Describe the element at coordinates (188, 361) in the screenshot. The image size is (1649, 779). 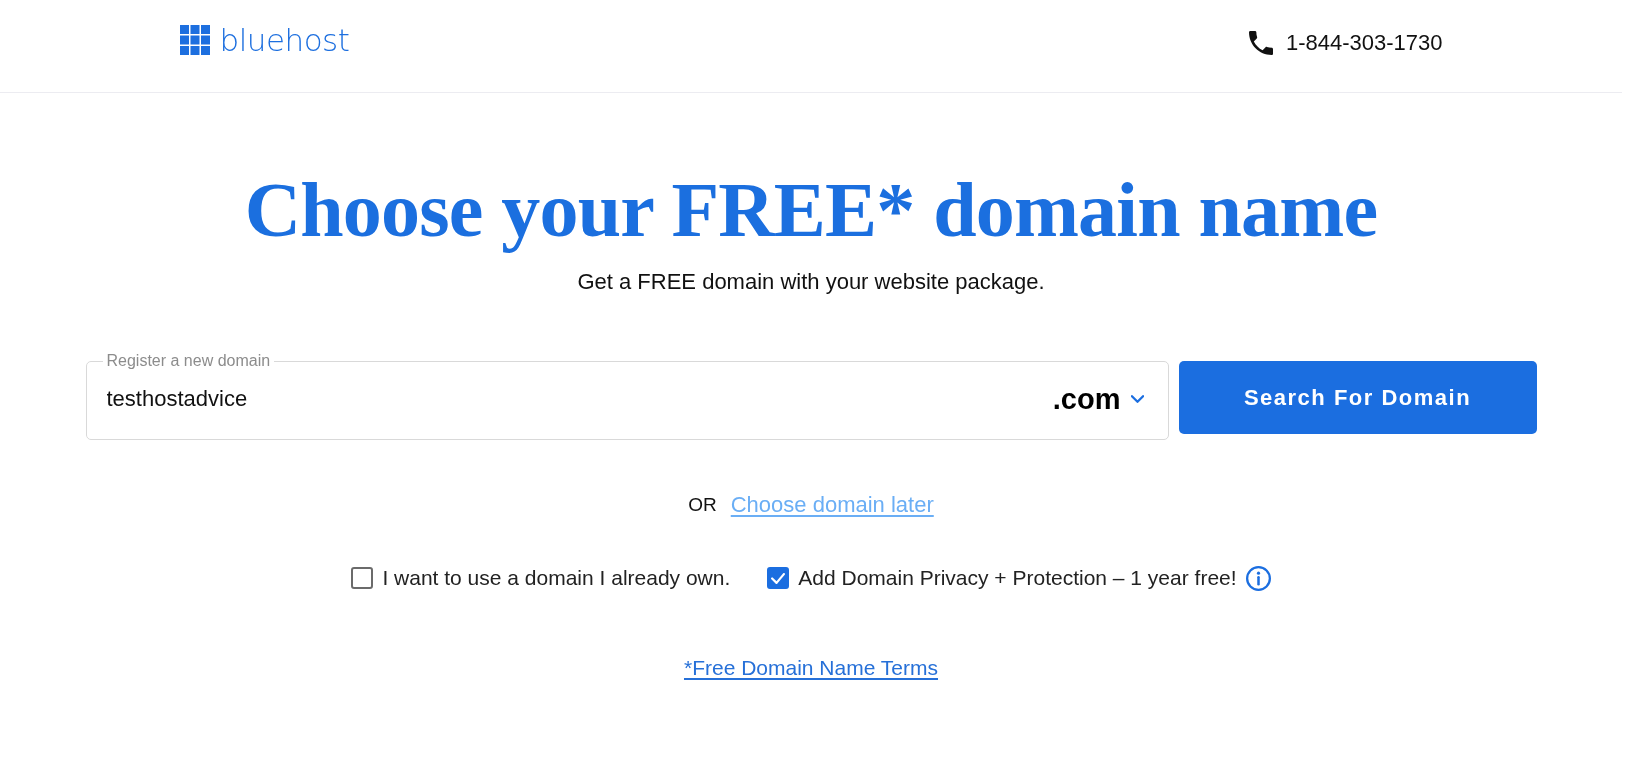
I see `field-label: Register a new domain` at that location.